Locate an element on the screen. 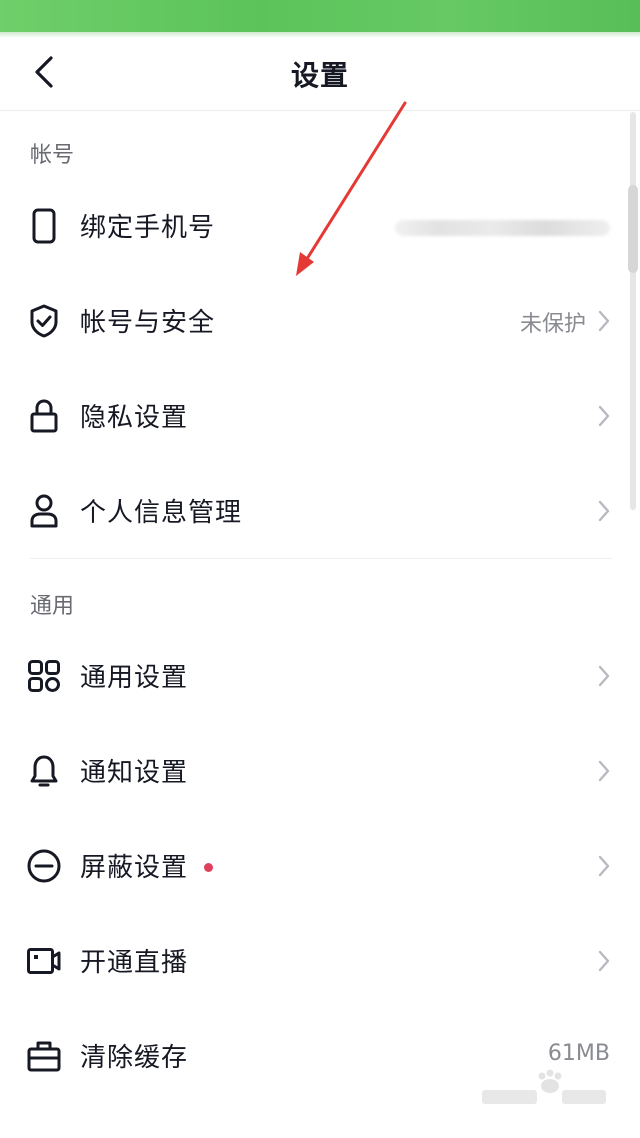 This screenshot has width=640, height=1138. row-personal-info: 个人信息管理 is located at coordinates (320, 511).